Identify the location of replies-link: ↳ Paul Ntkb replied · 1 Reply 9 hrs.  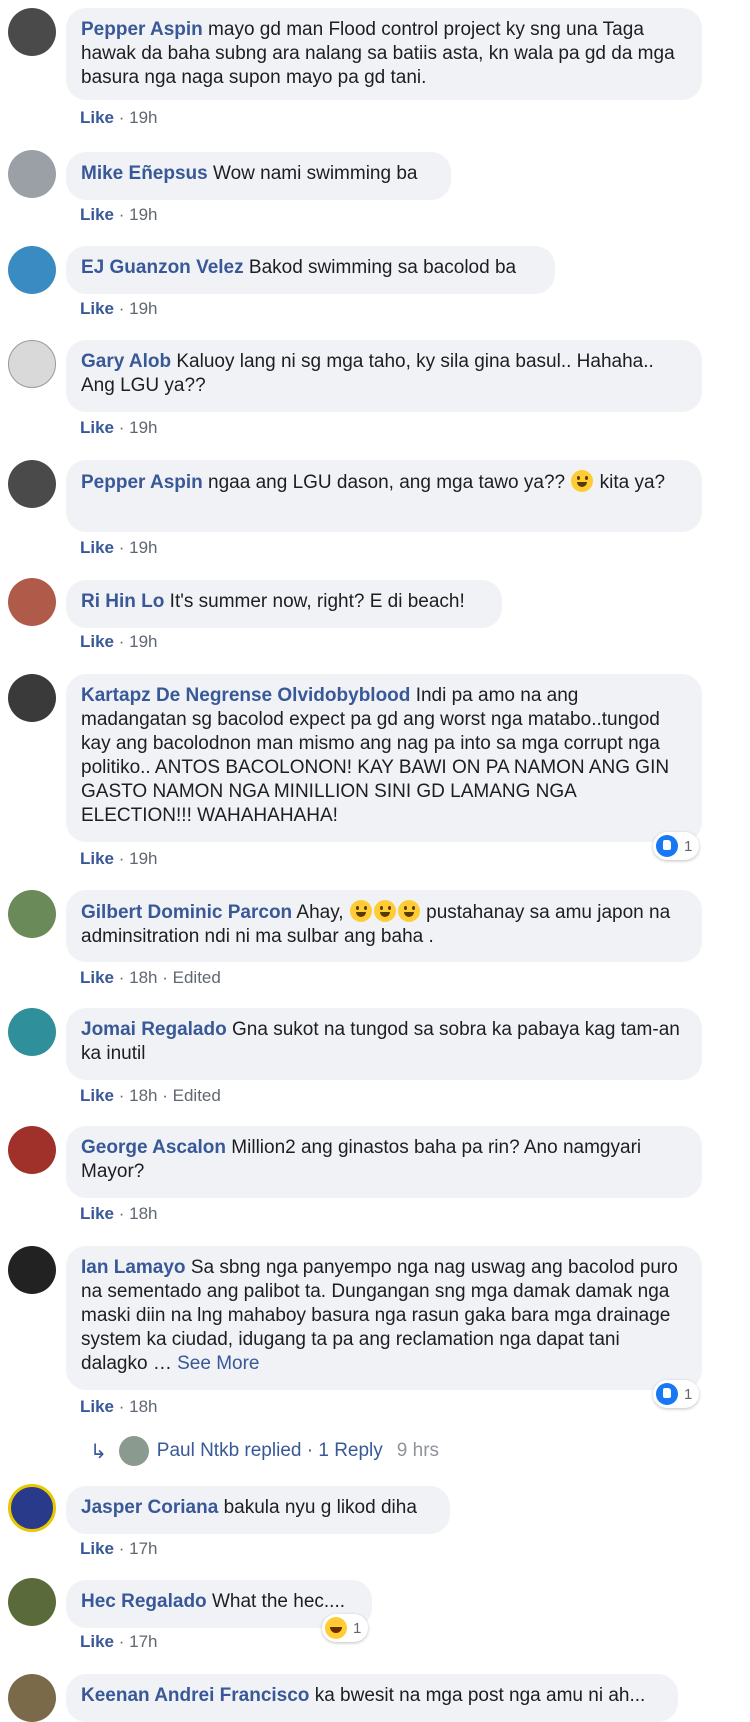
(264, 1451).